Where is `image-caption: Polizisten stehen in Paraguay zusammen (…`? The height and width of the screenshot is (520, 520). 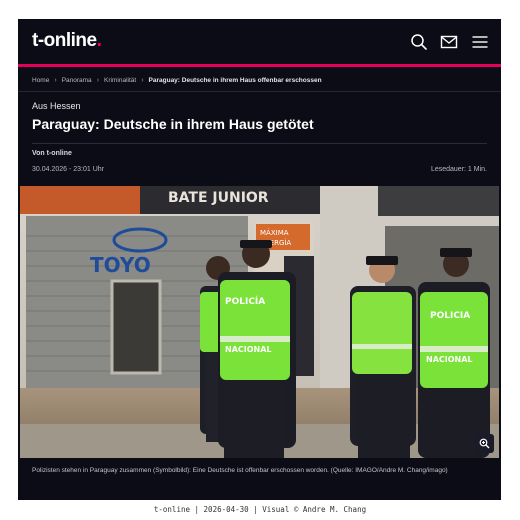
image-caption: Polizisten stehen in Paraguay zusammen (… is located at coordinates (240, 470).